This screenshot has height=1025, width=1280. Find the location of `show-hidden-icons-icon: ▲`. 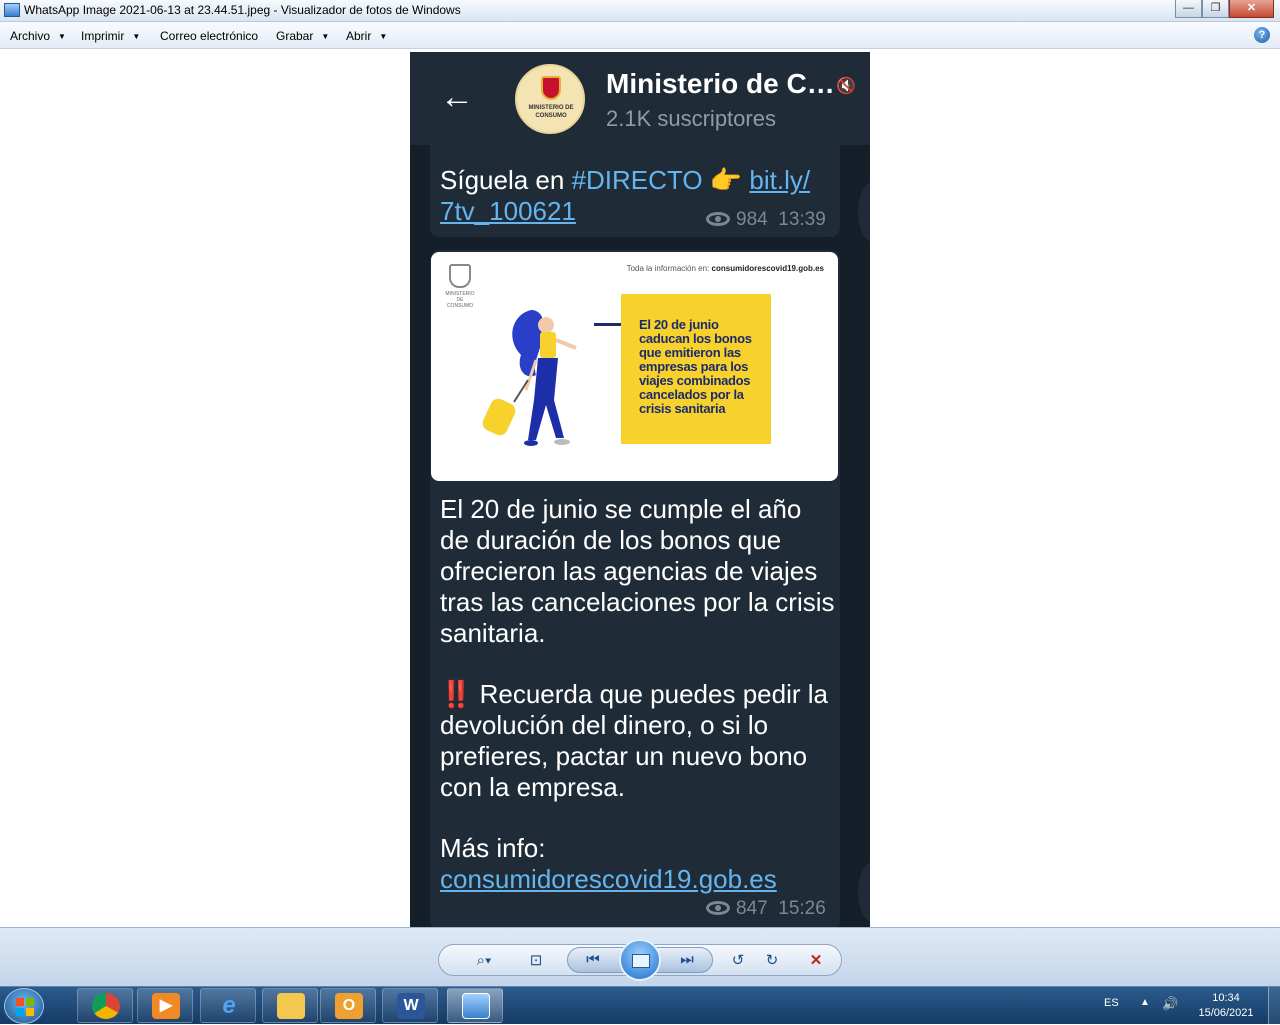

show-hidden-icons-icon: ▲ is located at coordinates (1145, 1002).